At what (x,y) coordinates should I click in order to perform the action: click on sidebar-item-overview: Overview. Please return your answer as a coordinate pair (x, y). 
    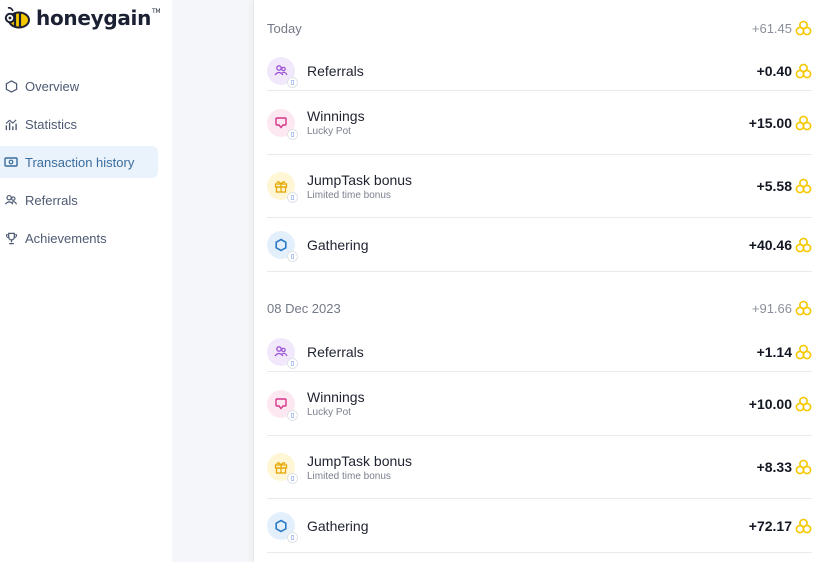
    Looking at the image, I should click on (79, 86).